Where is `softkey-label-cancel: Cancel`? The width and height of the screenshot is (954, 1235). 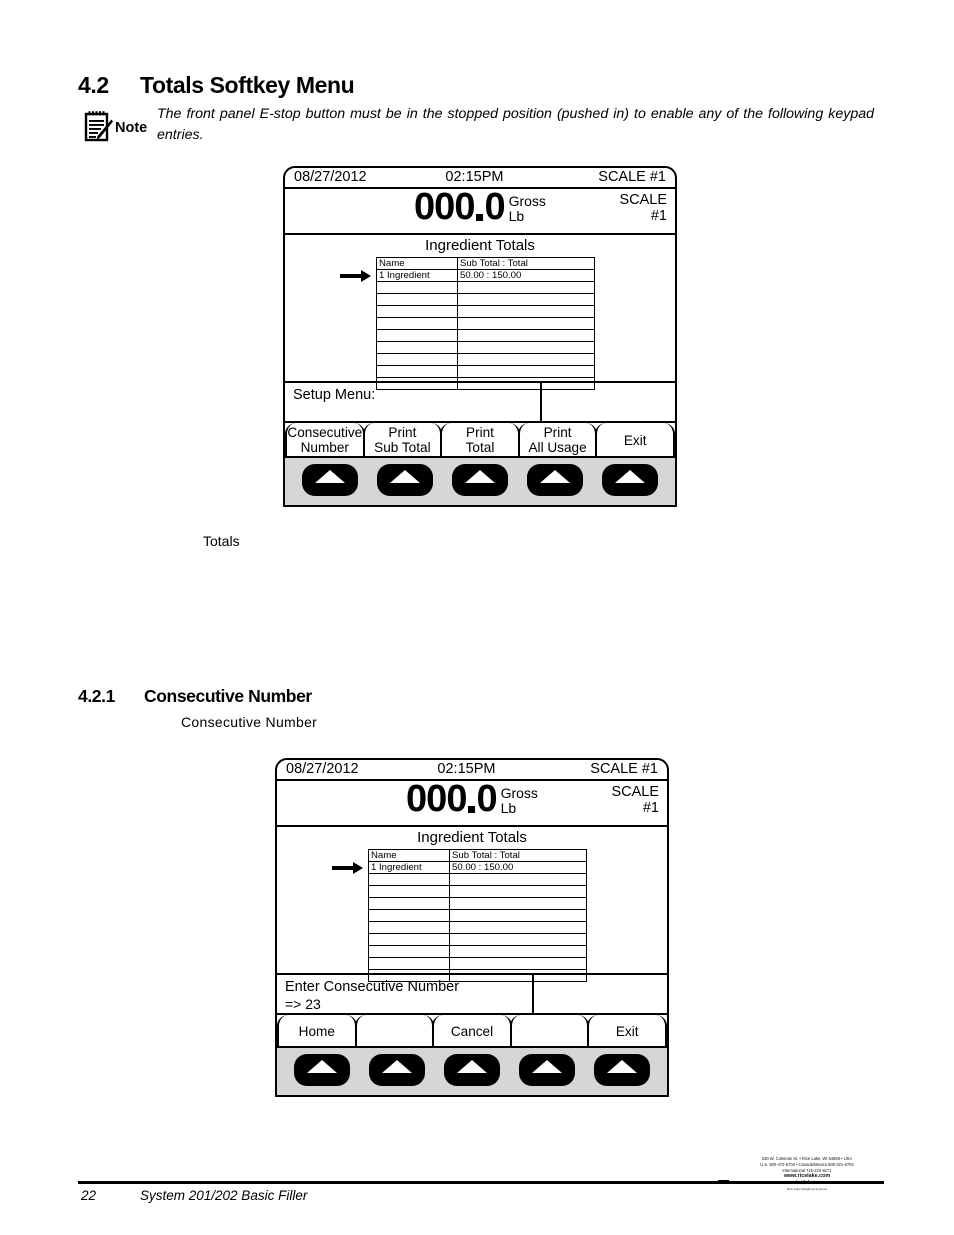
softkey-label-cancel: Cancel is located at coordinates (472, 1030).